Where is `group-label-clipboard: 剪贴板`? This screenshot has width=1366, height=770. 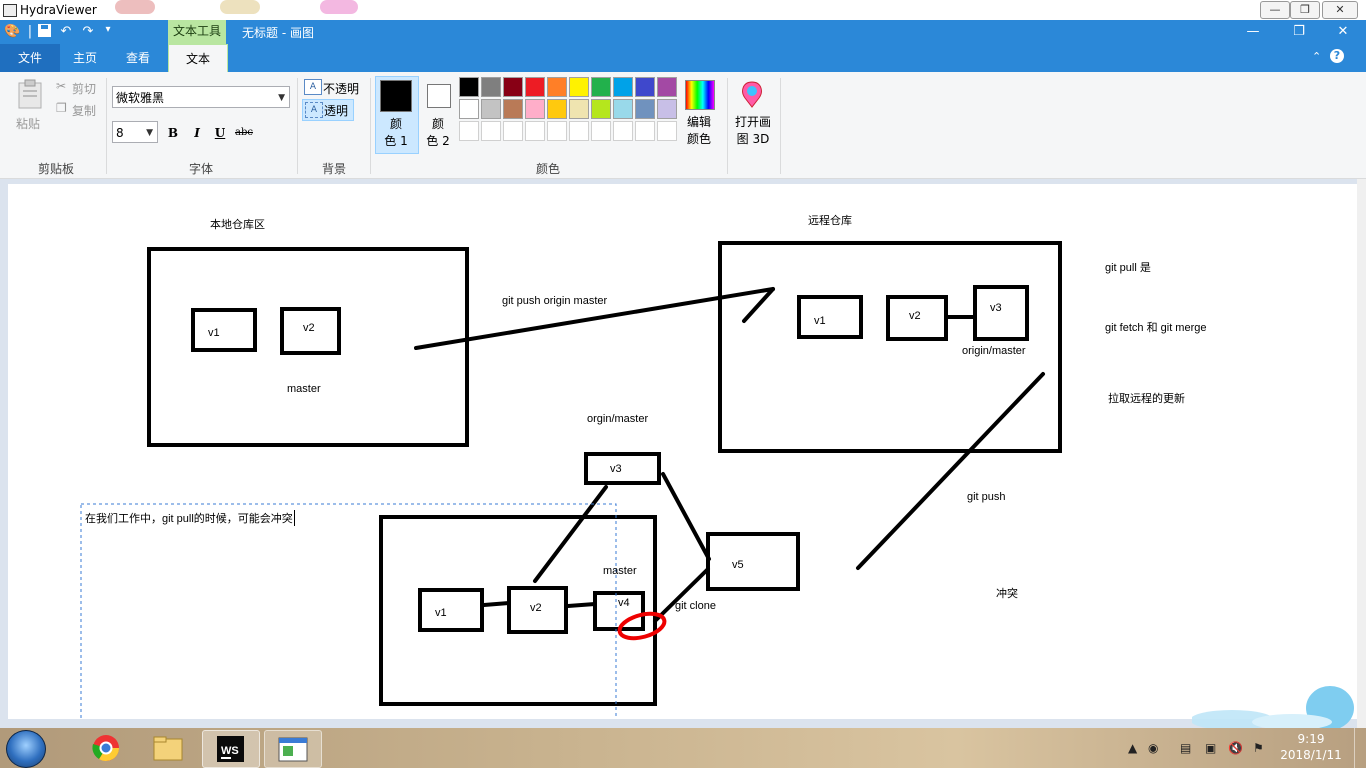 group-label-clipboard: 剪贴板 is located at coordinates (55, 169).